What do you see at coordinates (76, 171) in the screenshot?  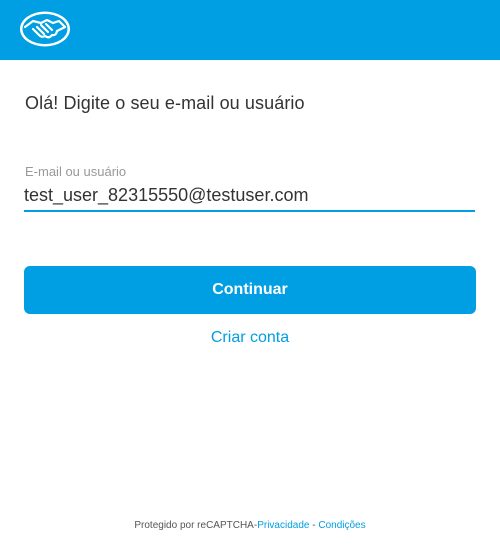 I see `email-field-label: E-mail ou usuário` at bounding box center [76, 171].